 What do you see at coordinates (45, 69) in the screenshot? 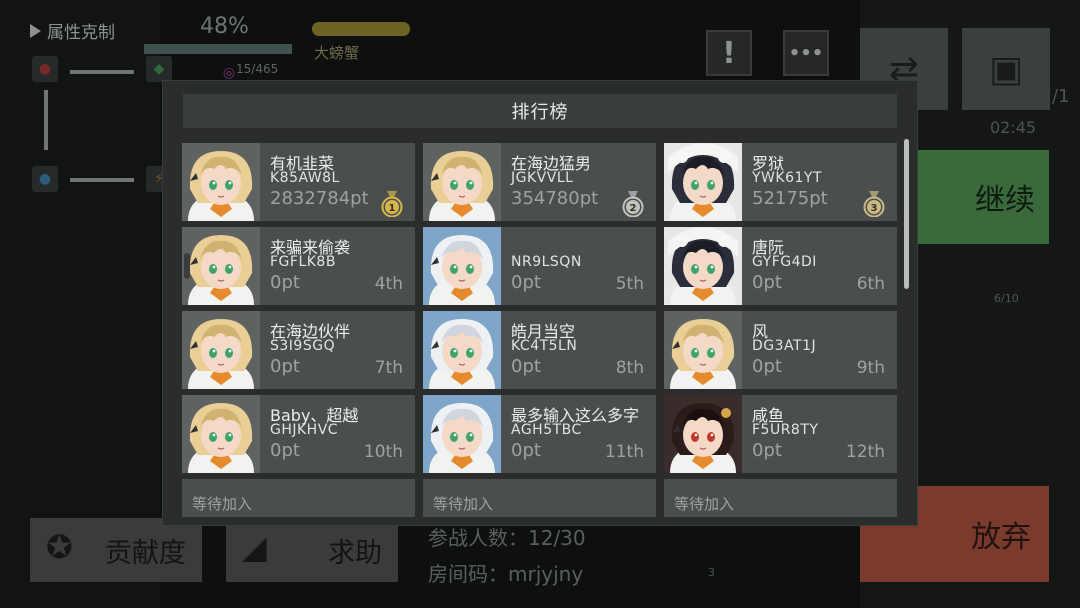
I see `fire-drop-icon: ●` at bounding box center [45, 69].